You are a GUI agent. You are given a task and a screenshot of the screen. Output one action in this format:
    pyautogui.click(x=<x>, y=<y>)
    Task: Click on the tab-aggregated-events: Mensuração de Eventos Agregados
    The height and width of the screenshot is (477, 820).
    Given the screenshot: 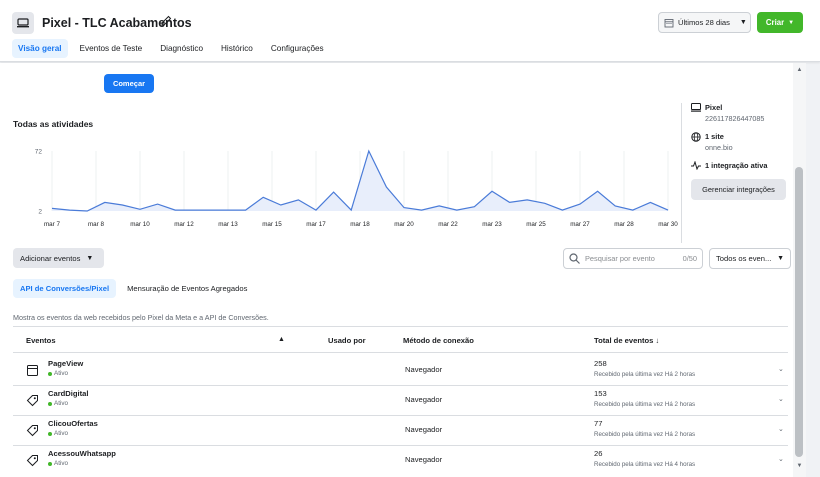 What is the action you would take?
    pyautogui.click(x=187, y=288)
    